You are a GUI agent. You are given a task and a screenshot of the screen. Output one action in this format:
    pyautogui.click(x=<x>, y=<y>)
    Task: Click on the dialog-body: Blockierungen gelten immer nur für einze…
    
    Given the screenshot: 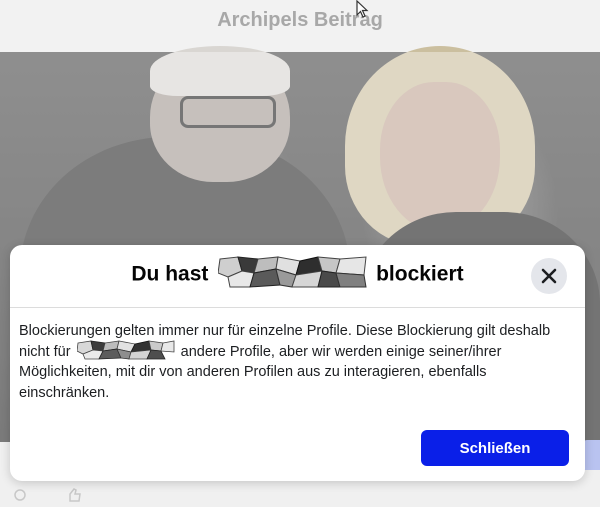 What is the action you would take?
    pyautogui.click(x=296, y=362)
    